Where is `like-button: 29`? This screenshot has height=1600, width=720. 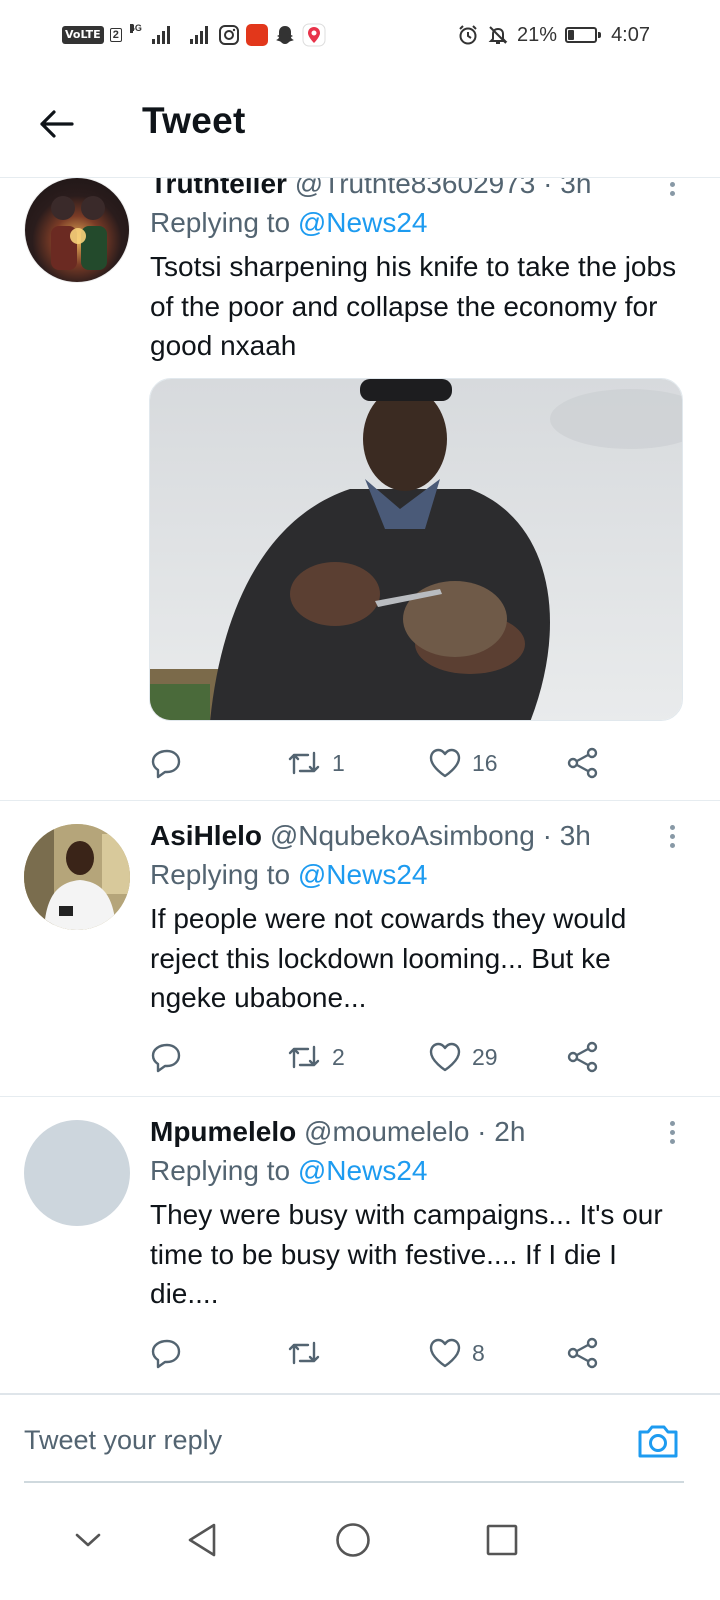
like-button: 29 is located at coordinates (463, 1057).